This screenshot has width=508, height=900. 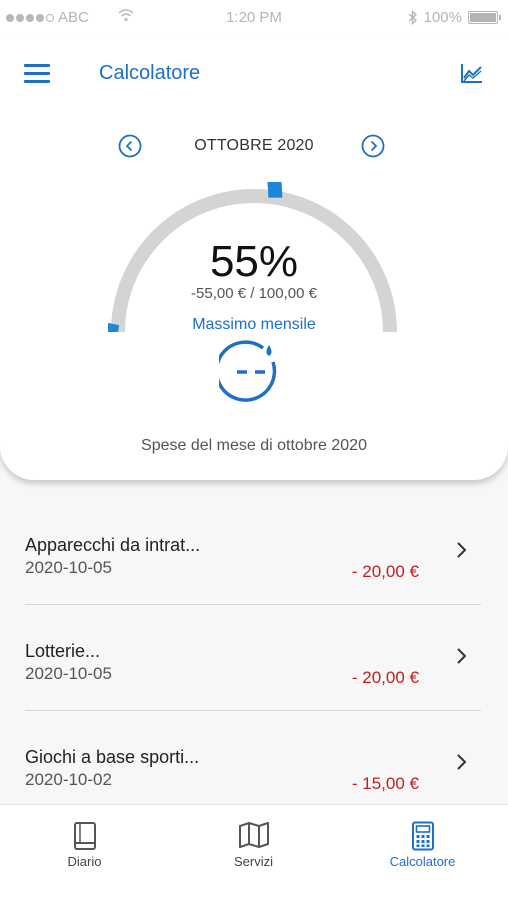 What do you see at coordinates (253, 861) in the screenshot?
I see `tab-label: Servizi` at bounding box center [253, 861].